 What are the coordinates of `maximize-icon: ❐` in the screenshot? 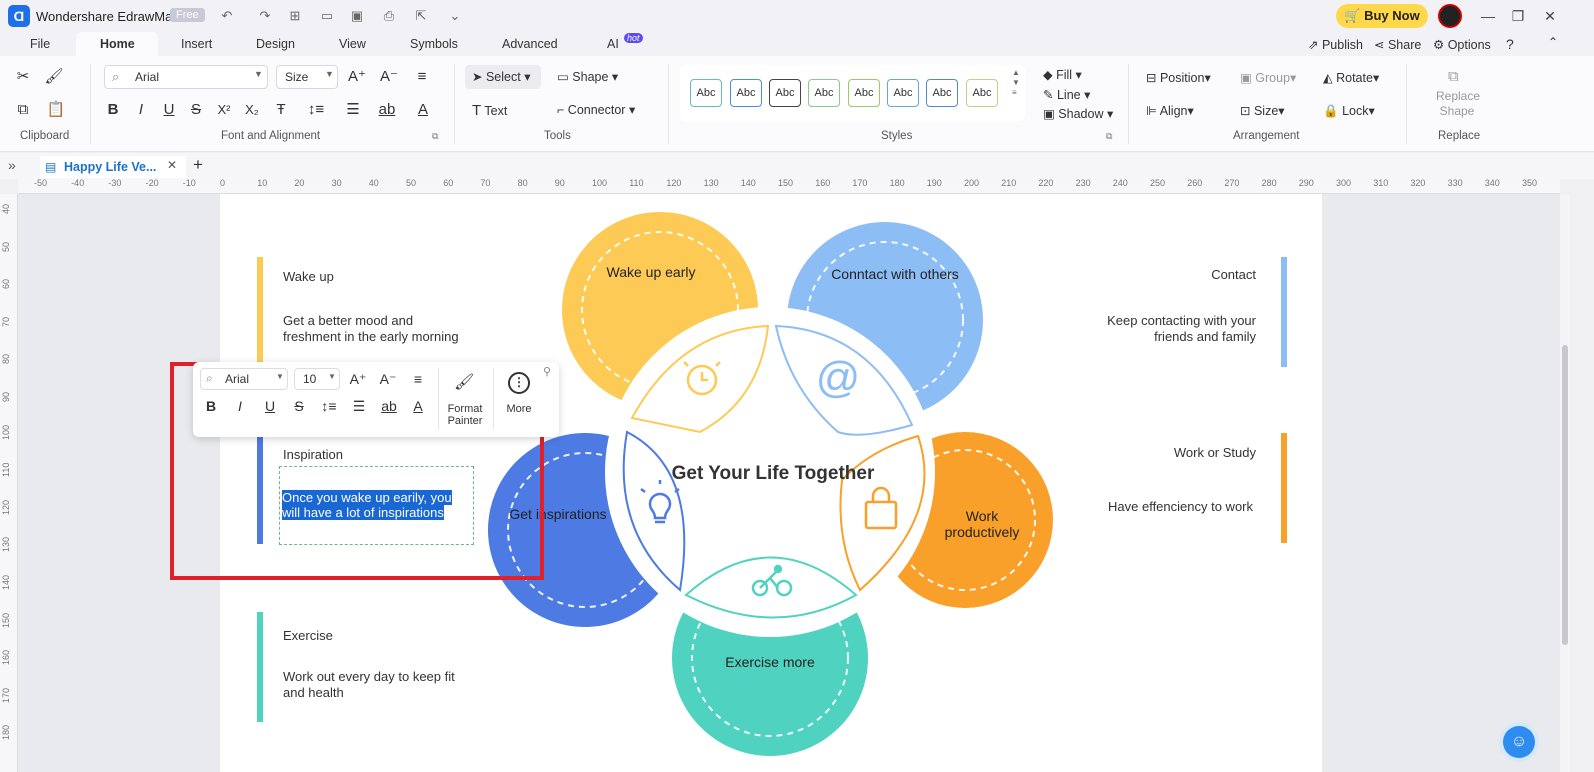 It's located at (1518, 16).